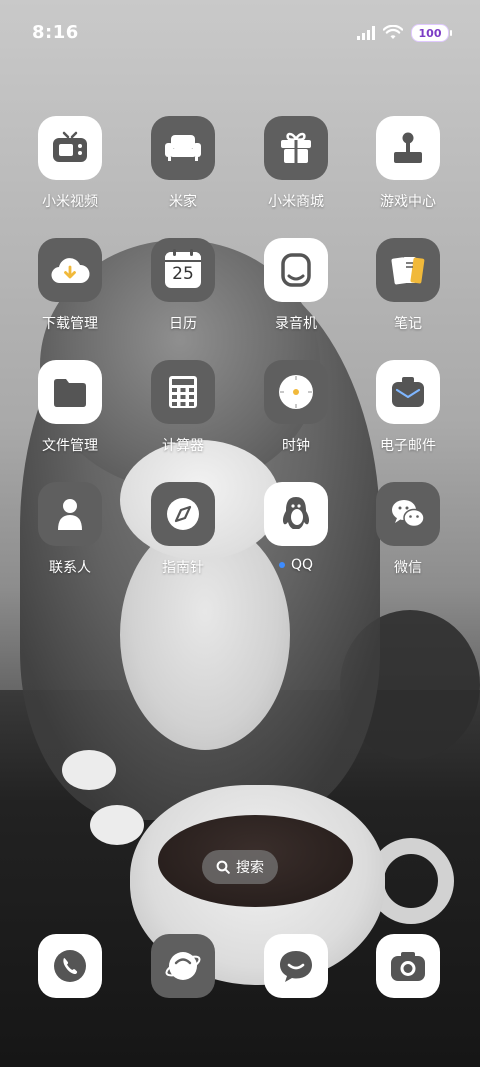  I want to click on gift-icon, so click(296, 147).